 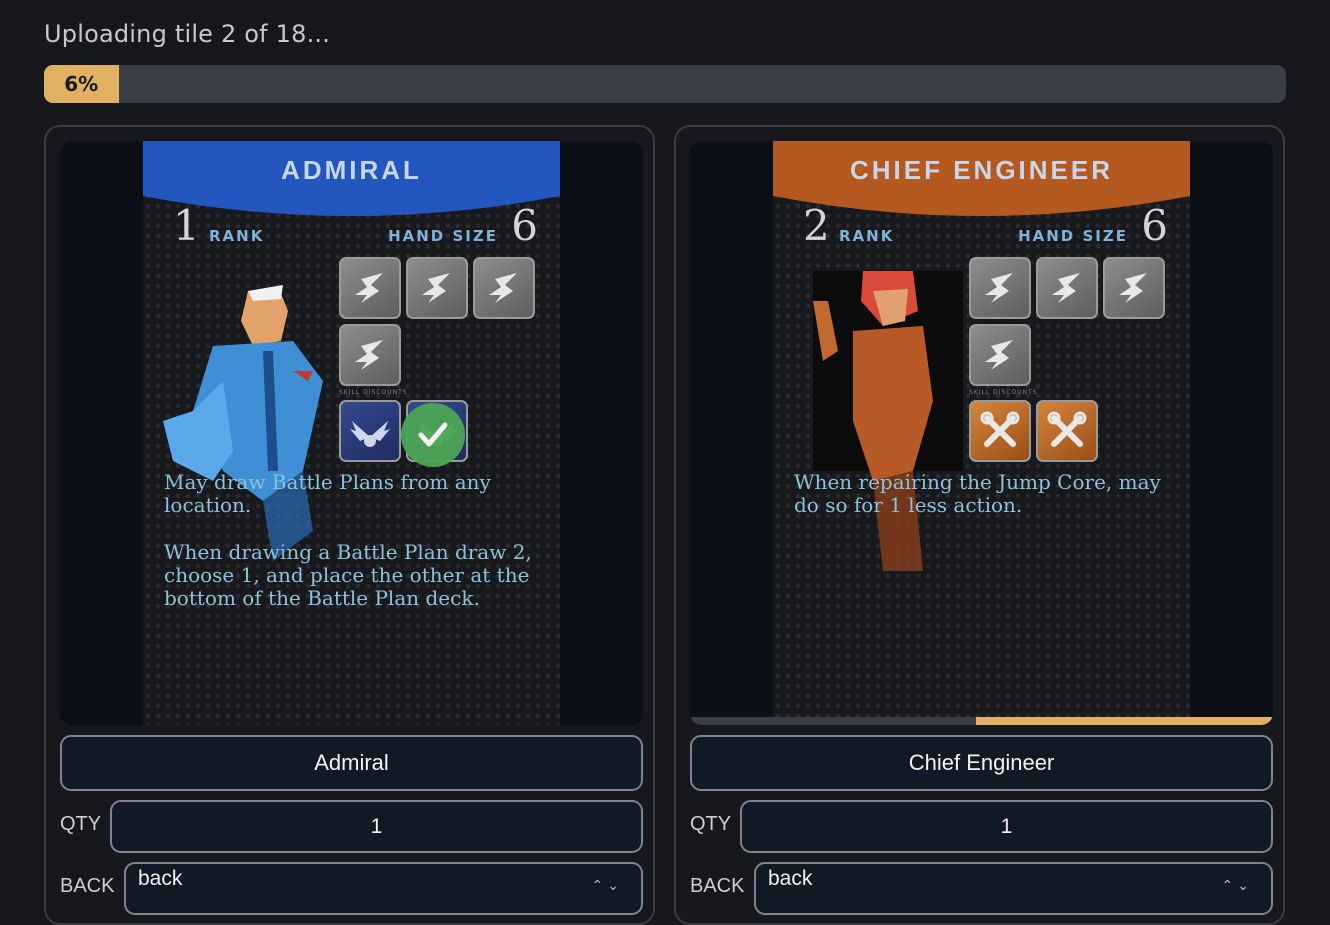 What do you see at coordinates (816, 225) in the screenshot?
I see `rank-value: 2` at bounding box center [816, 225].